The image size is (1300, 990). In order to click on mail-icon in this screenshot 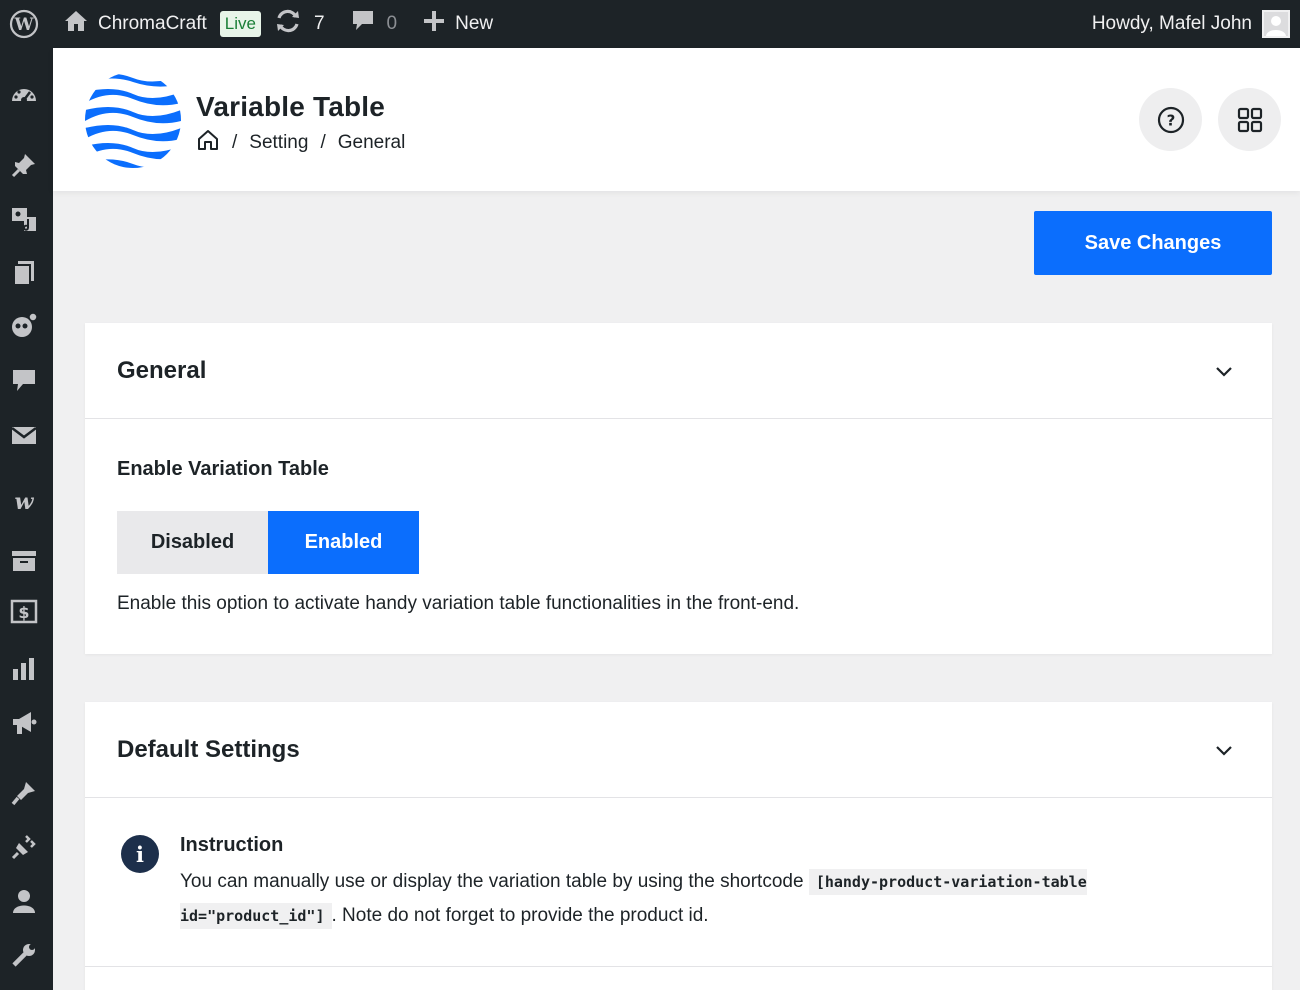, I will do `click(24, 435)`.